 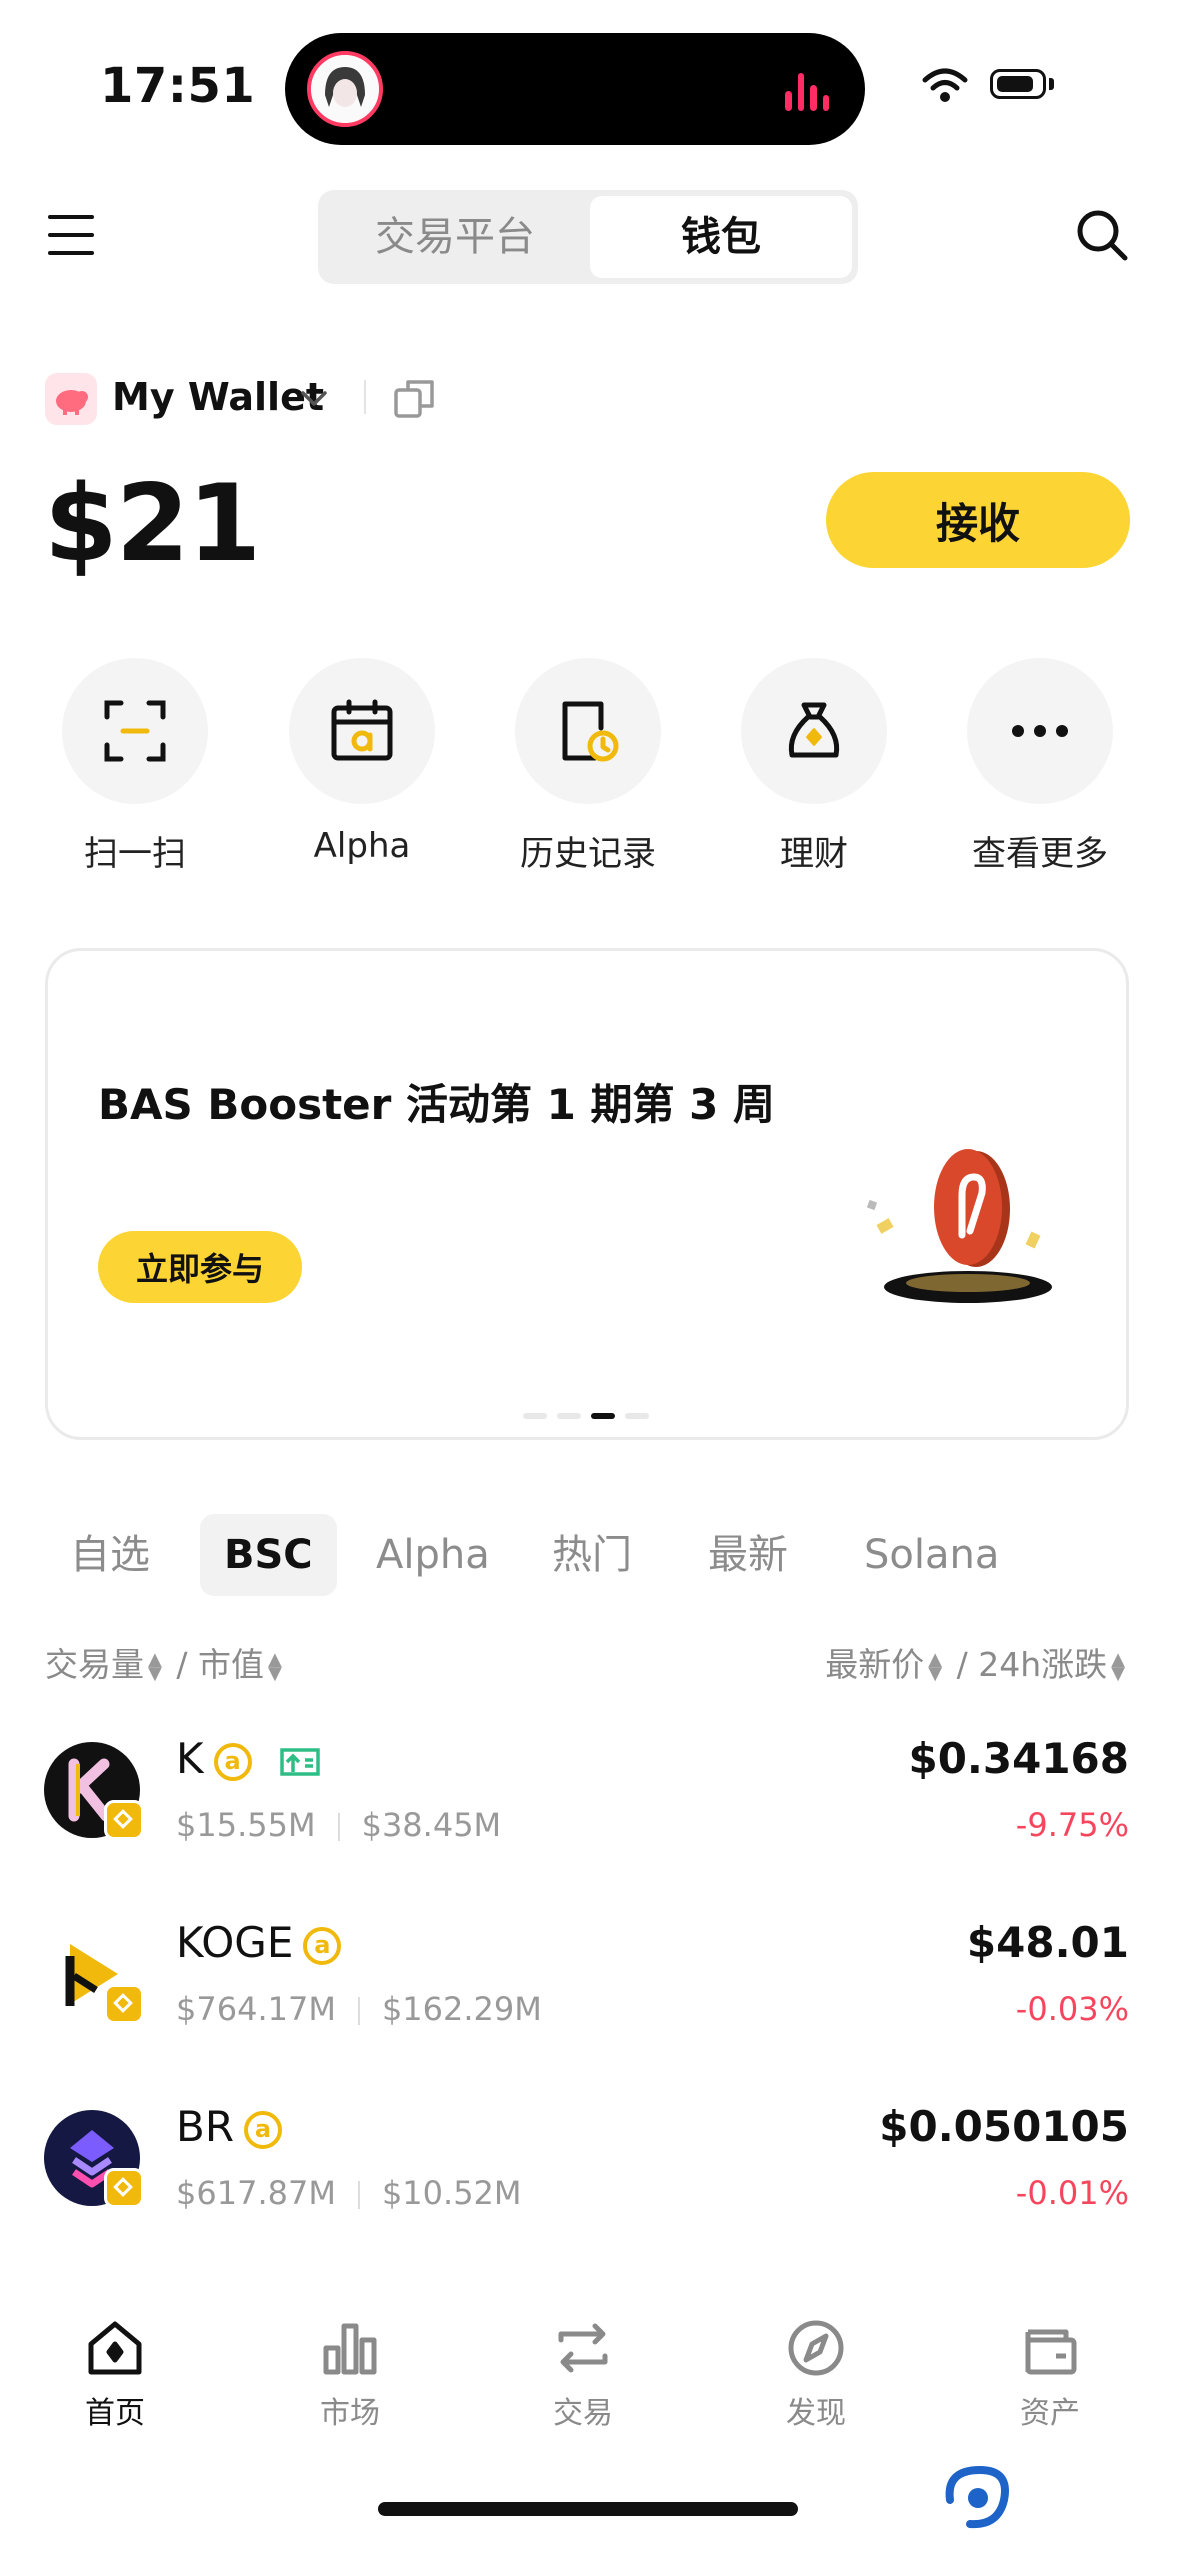 I want to click on mode-switcher: 交易平台 钱包, so click(x=588, y=237).